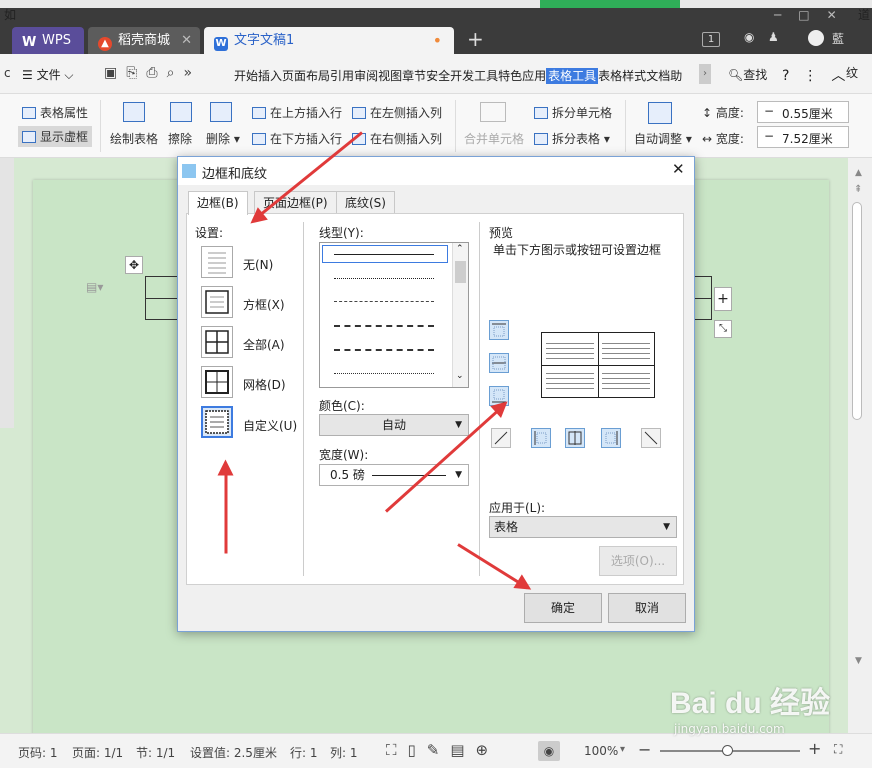  I want to click on insert-row-below: 在下方插入行, so click(297, 138).